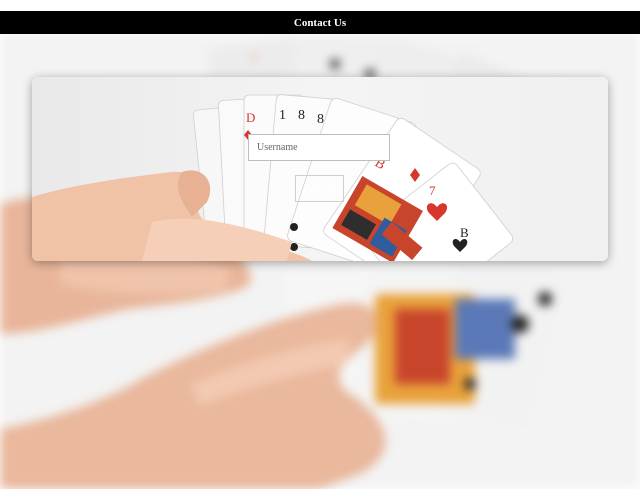  I want to click on proceed-button: Proceed, so click(319, 188).